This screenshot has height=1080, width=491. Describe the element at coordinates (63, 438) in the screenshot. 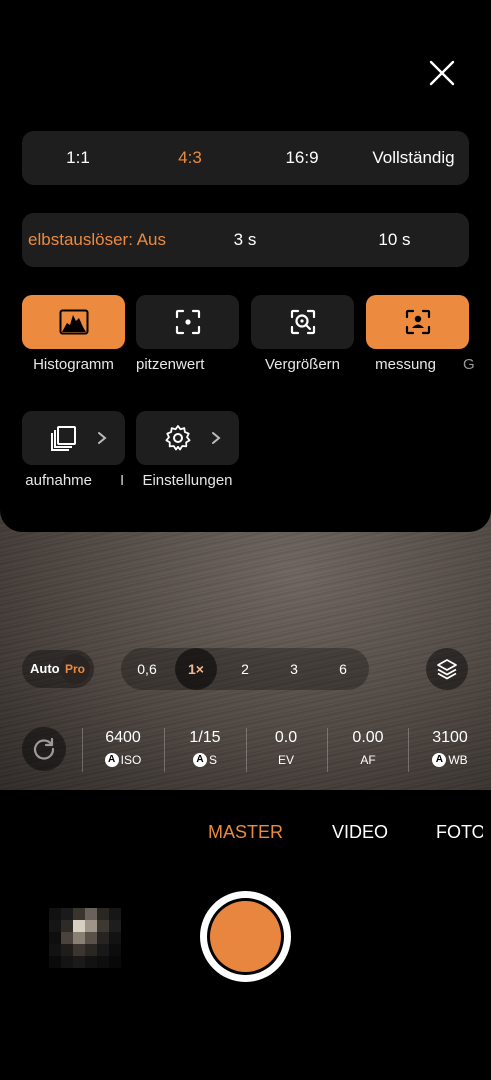

I see `burst-icon` at that location.